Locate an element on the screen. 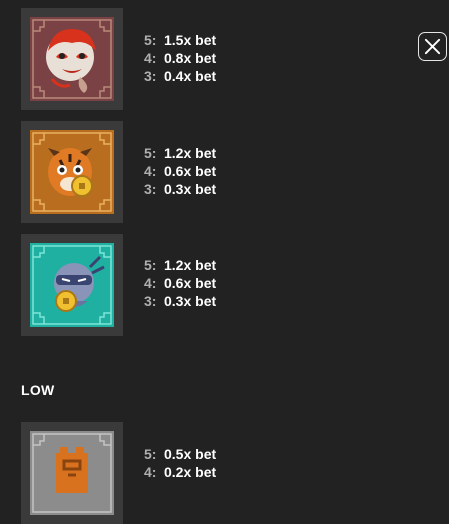 This screenshot has height=524, width=449. payout-list-tiger: 5: 1.2x bet 4: 0.6x bet 3: 0.3x bet is located at coordinates (180, 171).